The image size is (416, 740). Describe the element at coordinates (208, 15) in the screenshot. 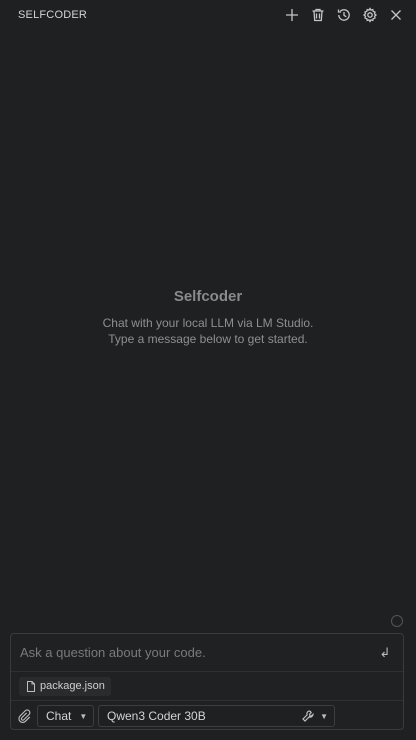

I see `panel-header: SELFCODER` at that location.